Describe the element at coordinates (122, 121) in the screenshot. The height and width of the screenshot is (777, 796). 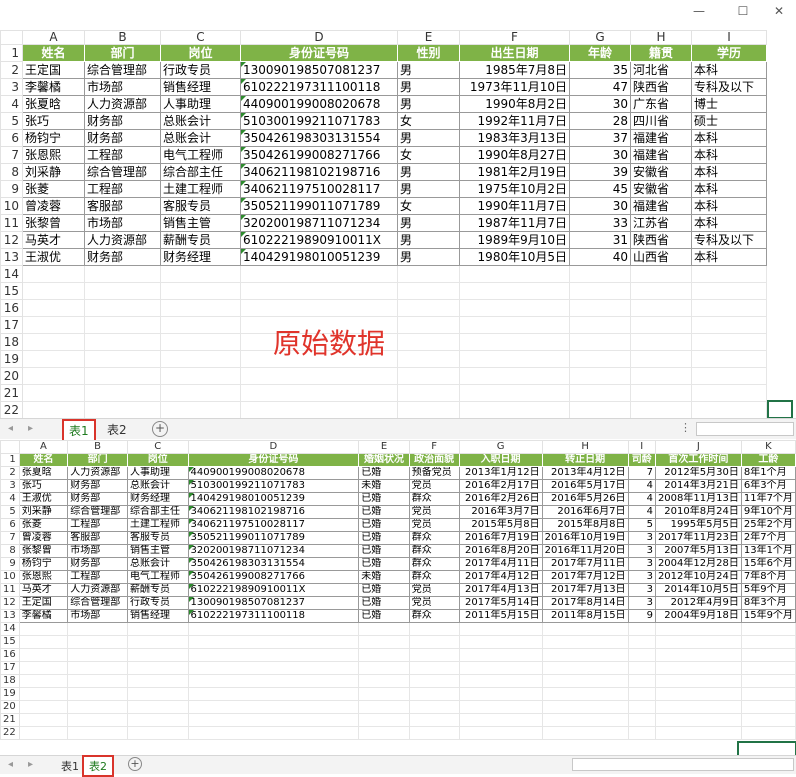
I see `cell: 财务部` at that location.